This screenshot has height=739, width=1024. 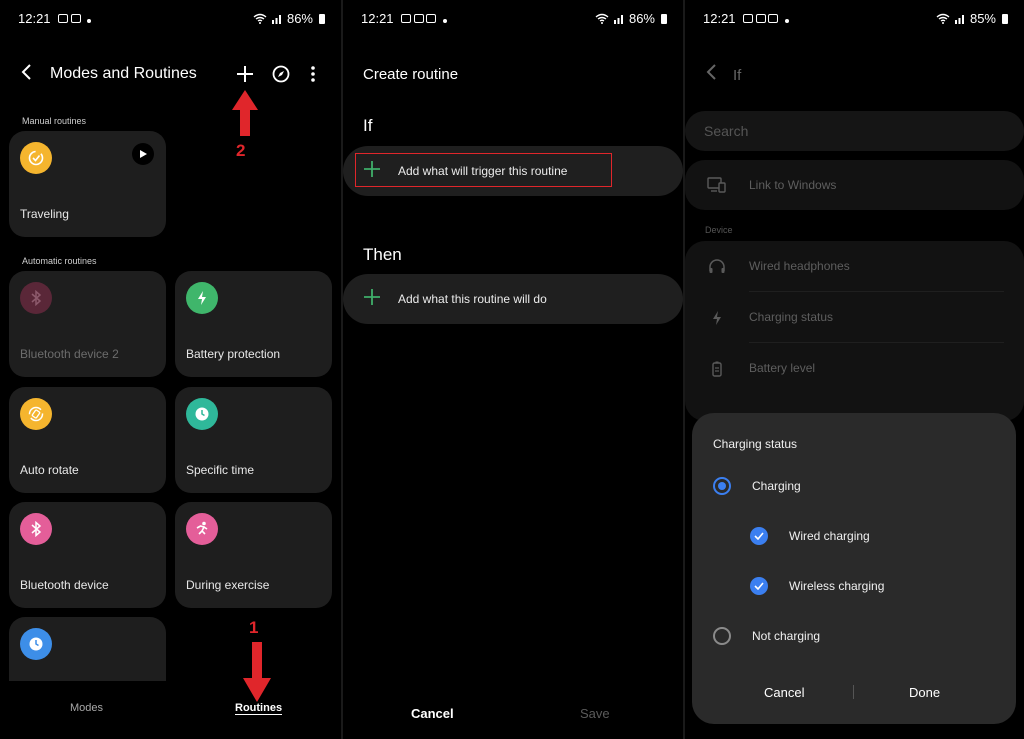 I want to click on page-title: Create routine, so click(x=411, y=74).